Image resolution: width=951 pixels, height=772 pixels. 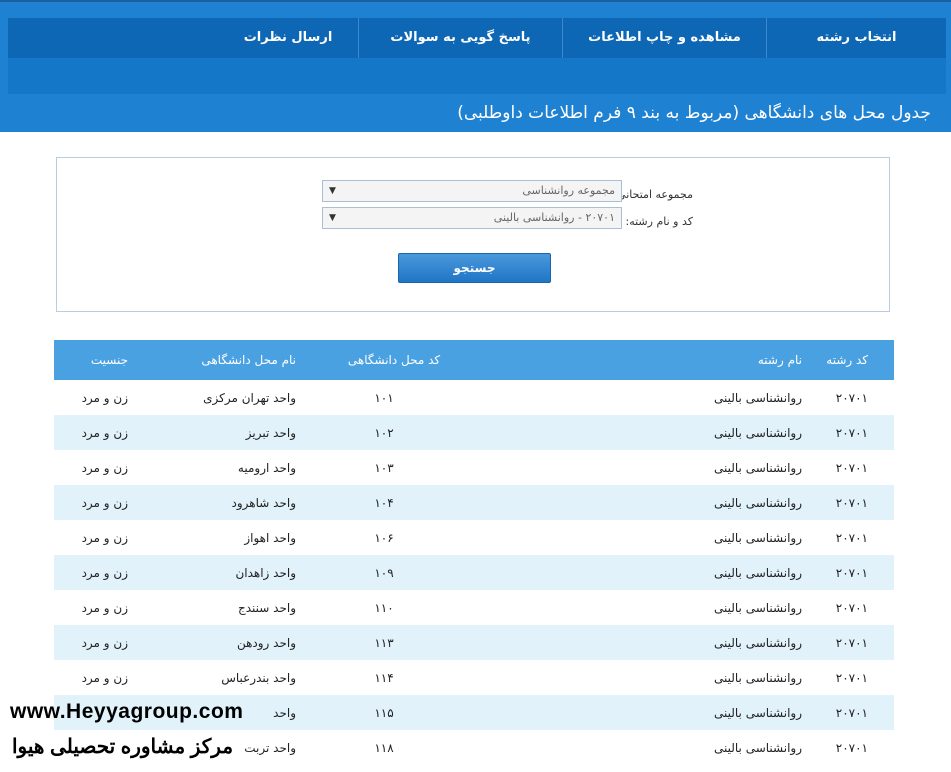 What do you see at coordinates (384, 537) in the screenshot?
I see `cell-uni-code: ۱۰۶` at bounding box center [384, 537].